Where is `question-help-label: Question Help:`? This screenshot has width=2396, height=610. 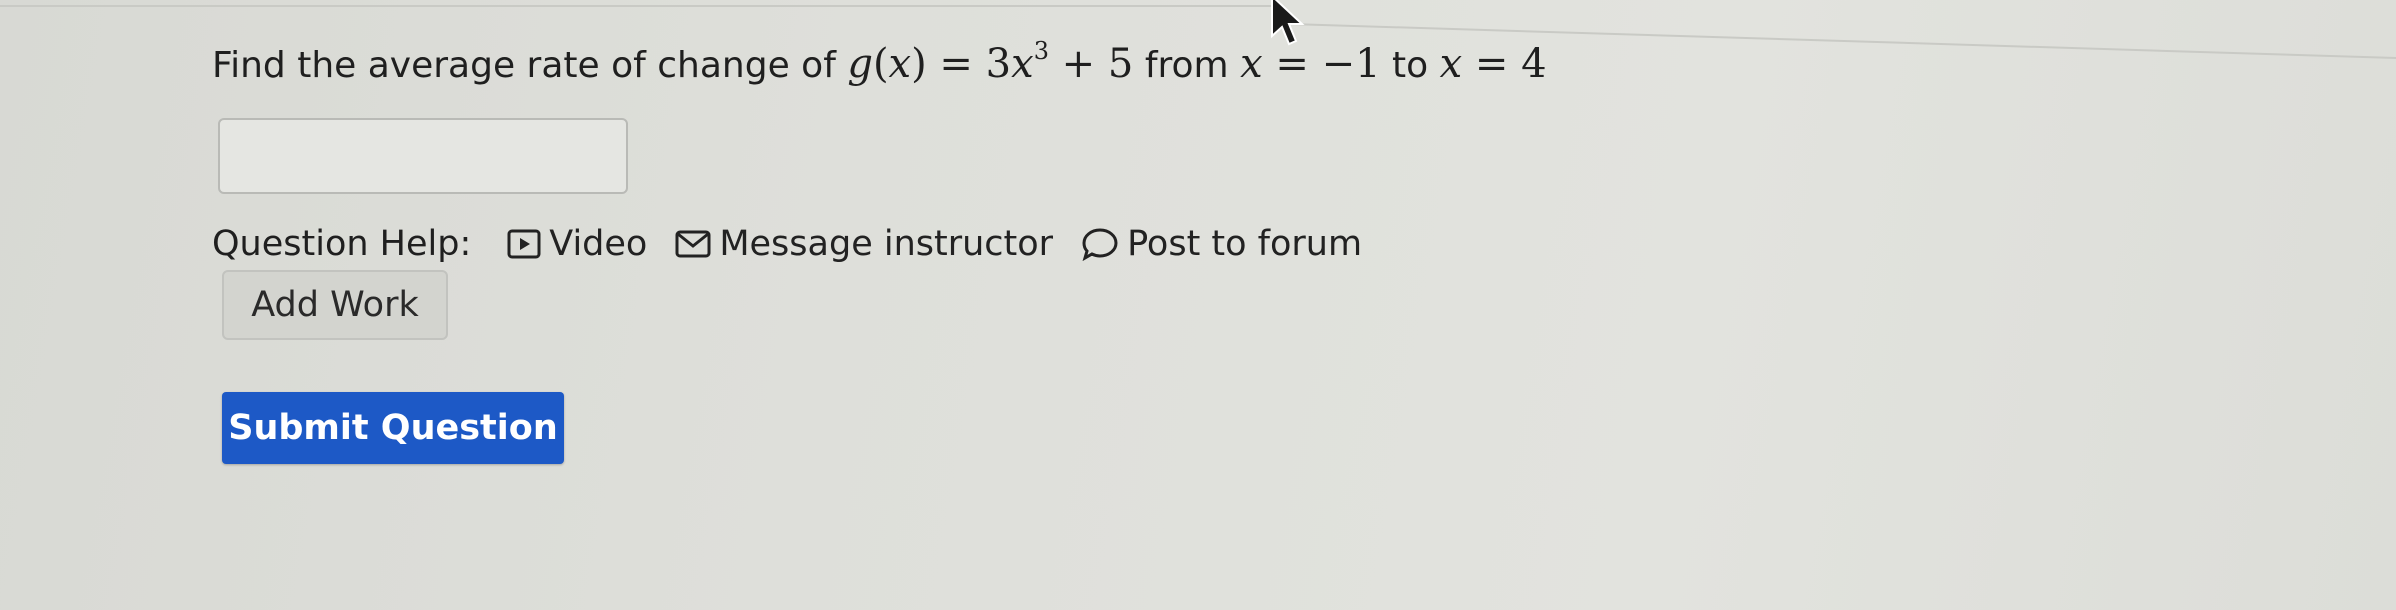
question-help-label: Question Help: is located at coordinates (342, 244).